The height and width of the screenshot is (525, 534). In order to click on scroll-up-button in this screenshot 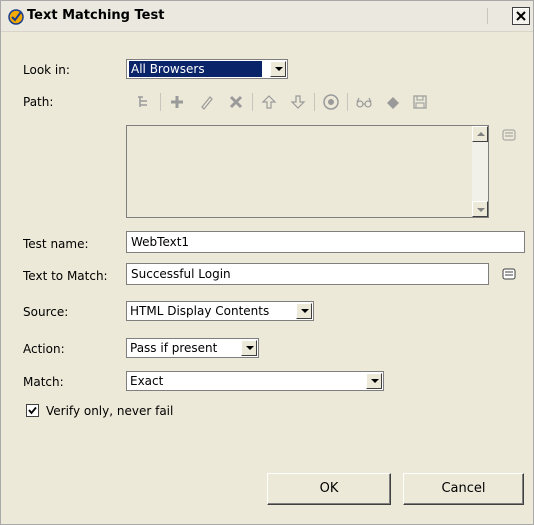, I will do `click(480, 134)`.